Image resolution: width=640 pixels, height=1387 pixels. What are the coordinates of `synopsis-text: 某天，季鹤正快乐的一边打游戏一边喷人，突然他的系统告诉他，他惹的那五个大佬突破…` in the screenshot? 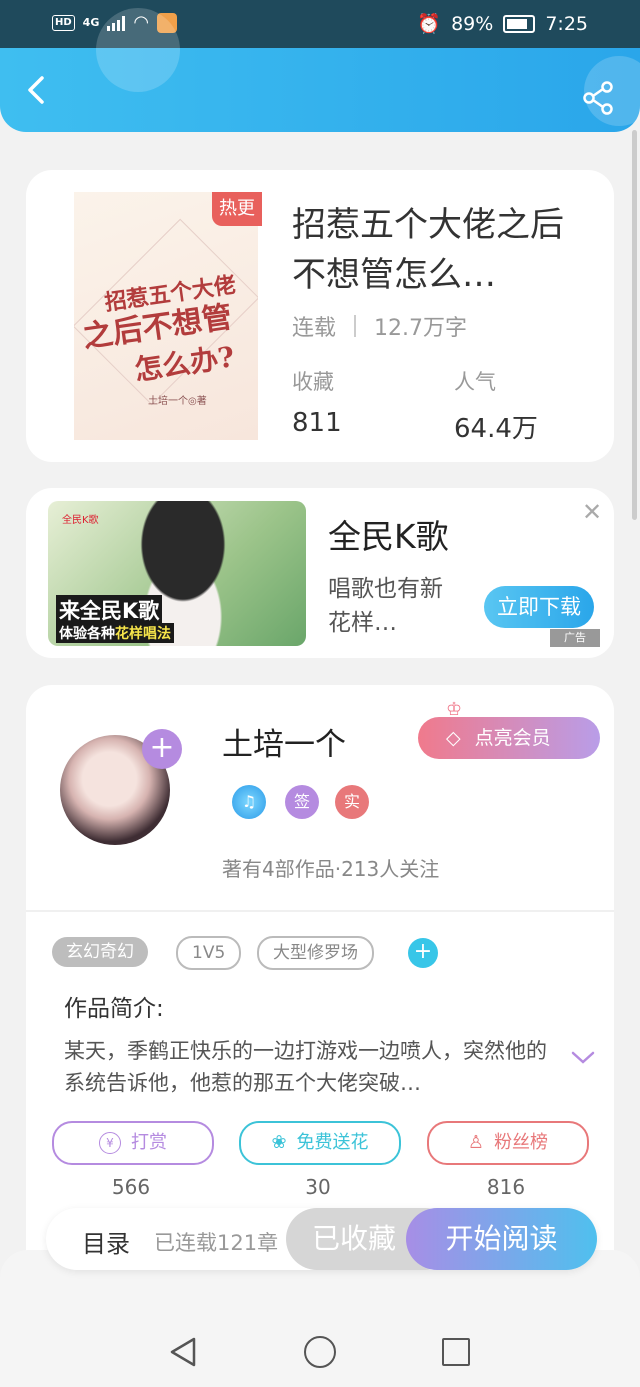 It's located at (305, 1067).